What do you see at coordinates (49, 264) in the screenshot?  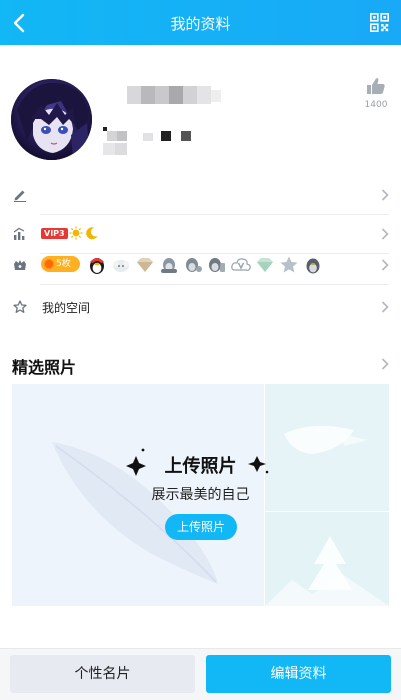 I see `coin-icon` at bounding box center [49, 264].